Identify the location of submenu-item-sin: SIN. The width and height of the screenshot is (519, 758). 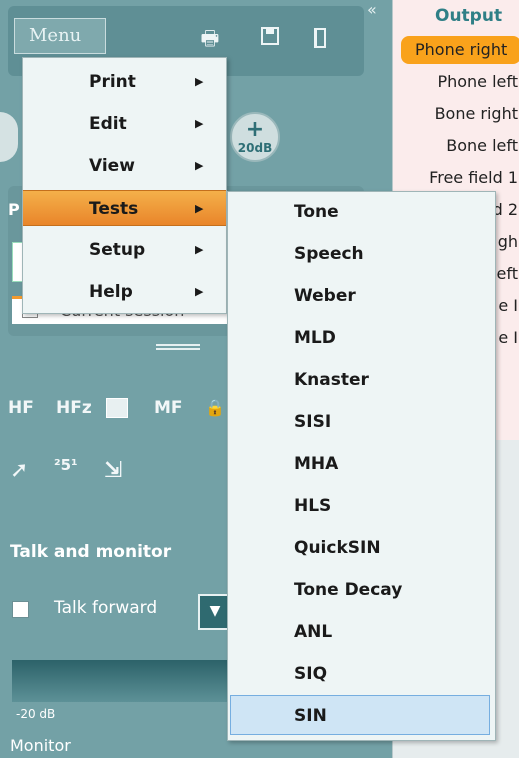
(360, 715).